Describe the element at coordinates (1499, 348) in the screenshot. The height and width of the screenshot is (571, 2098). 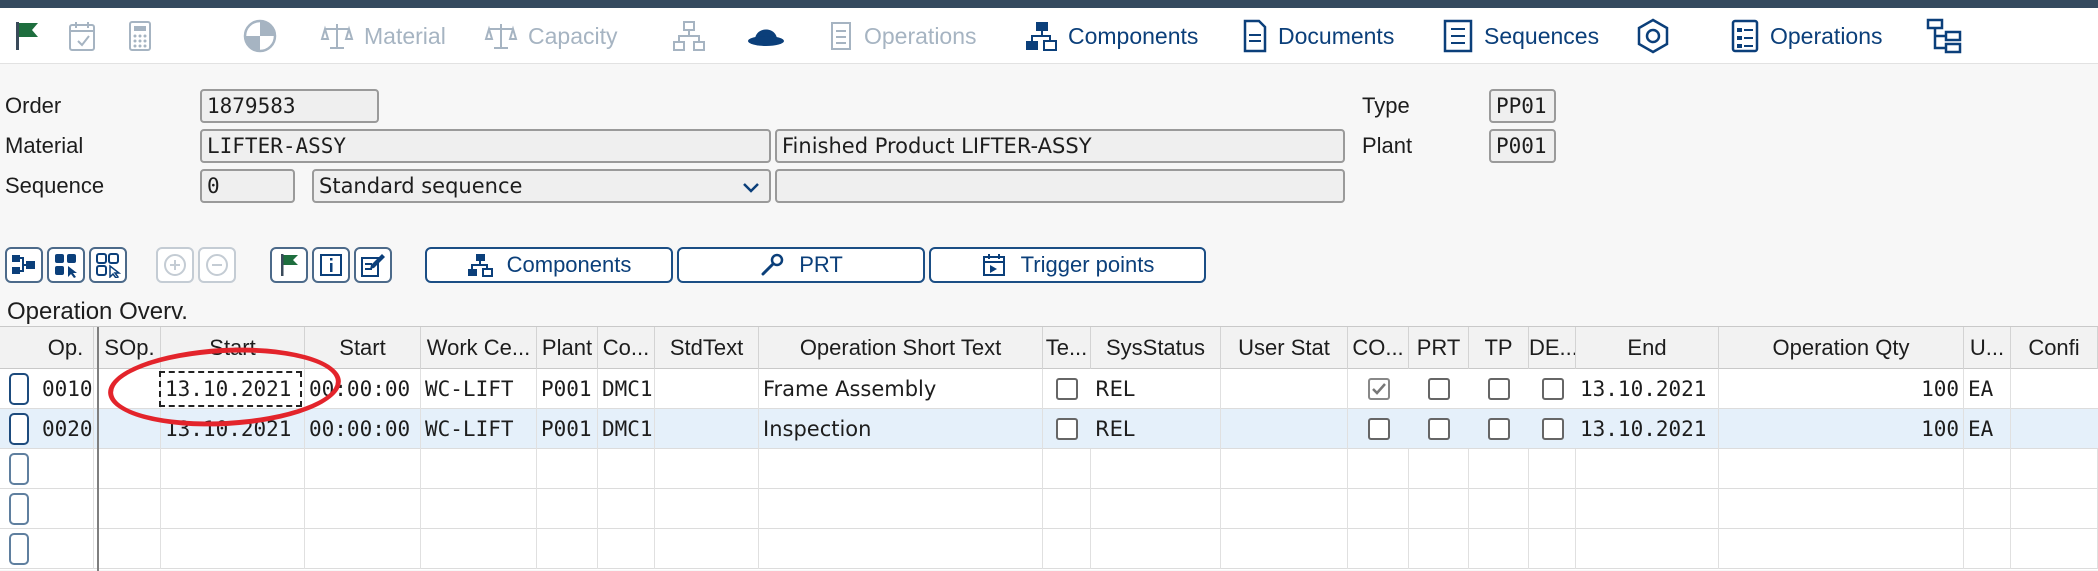
I see `column-header: TP` at that location.